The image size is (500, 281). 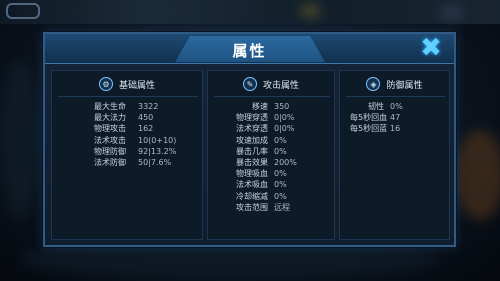 What do you see at coordinates (282, 207) in the screenshot?
I see `stat-value: 远程` at bounding box center [282, 207].